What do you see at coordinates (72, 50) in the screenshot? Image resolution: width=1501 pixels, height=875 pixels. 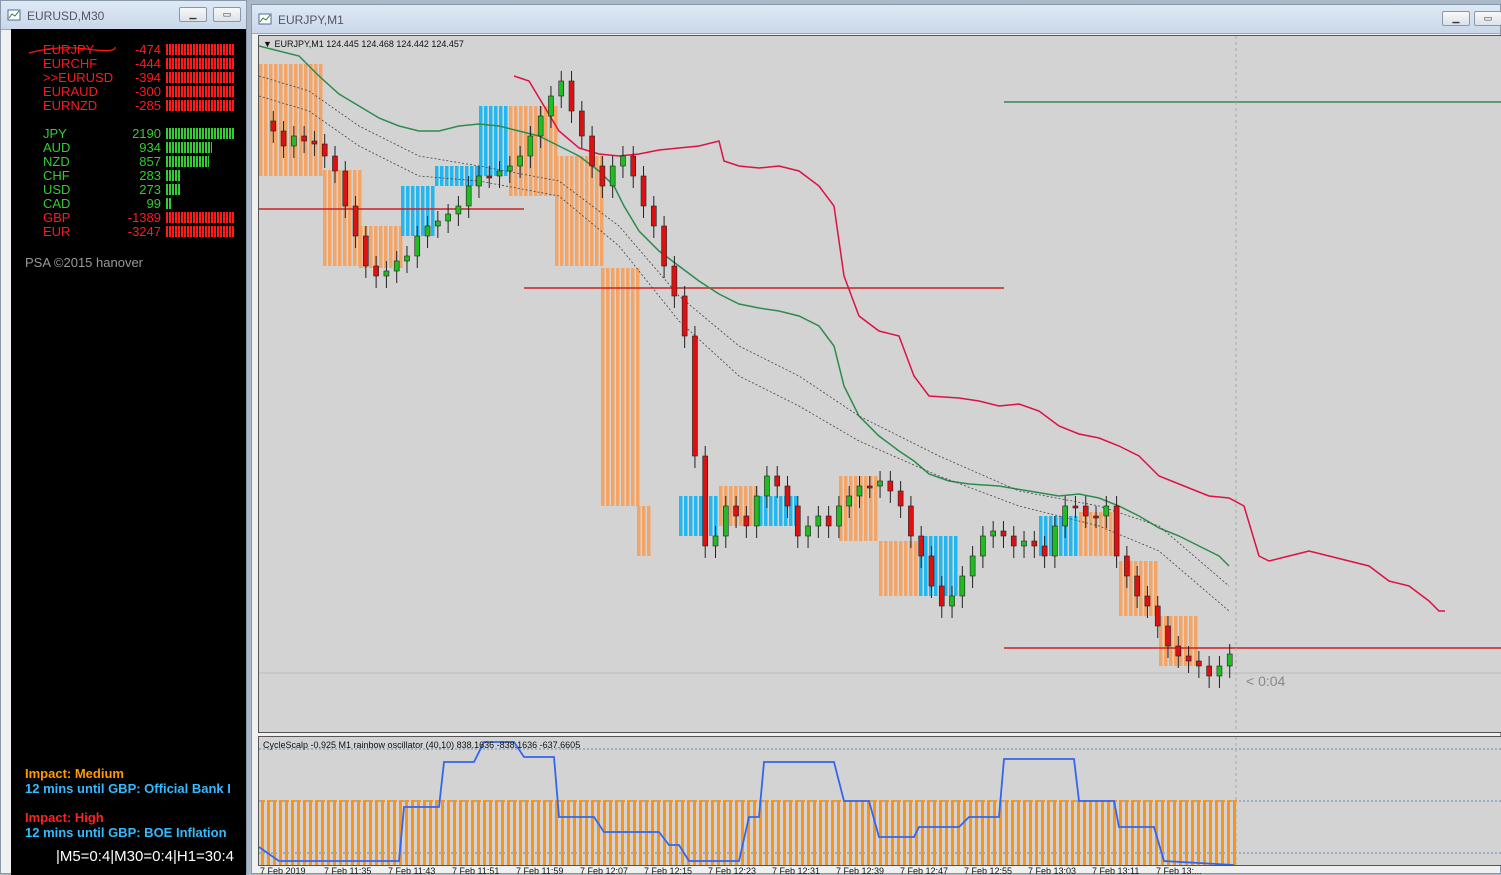 I see `pen-scribble-icon` at bounding box center [72, 50].